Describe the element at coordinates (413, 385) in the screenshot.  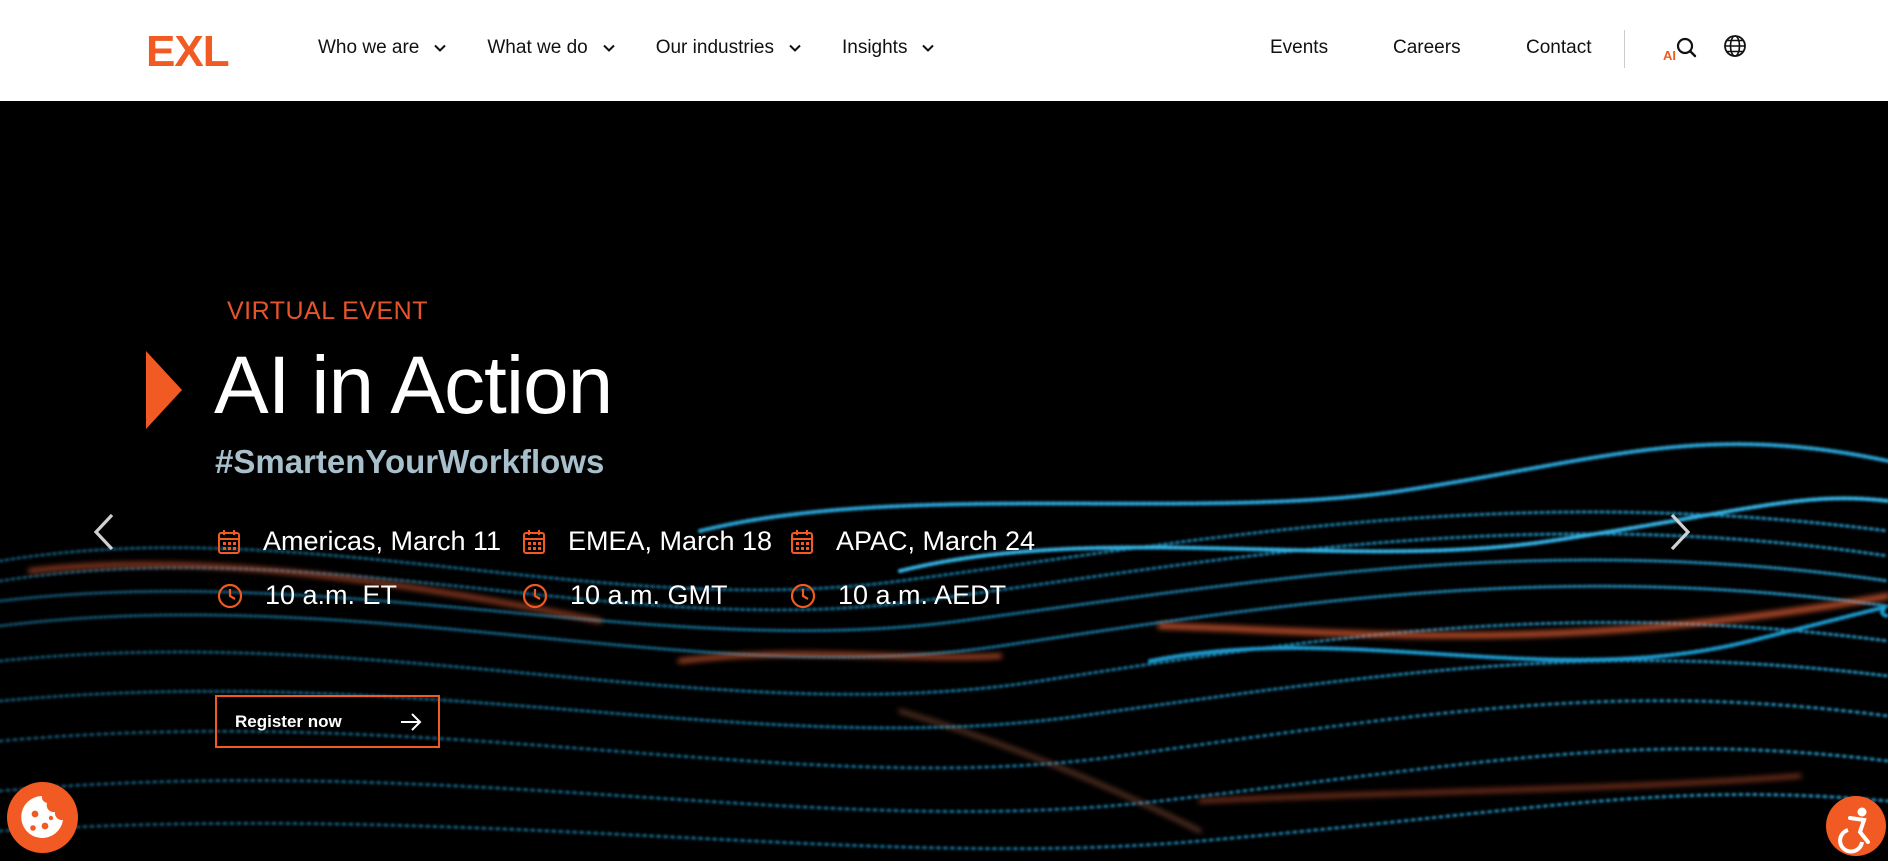
I see `hero-title: AI in Action` at that location.